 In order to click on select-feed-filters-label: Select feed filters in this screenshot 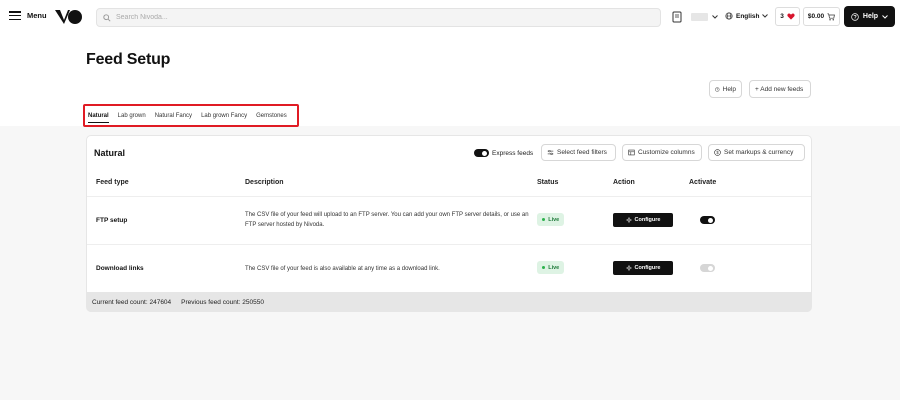, I will do `click(582, 152)`.